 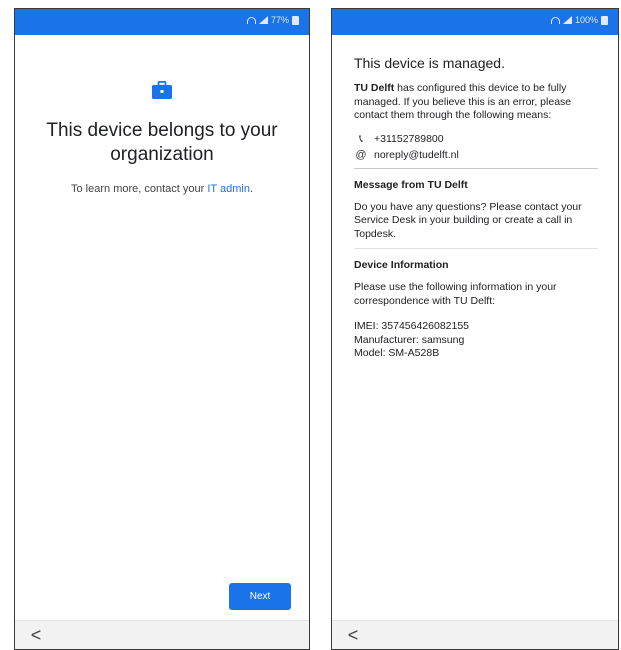 I want to click on model-value: Model: SM-A528B, so click(x=397, y=353).